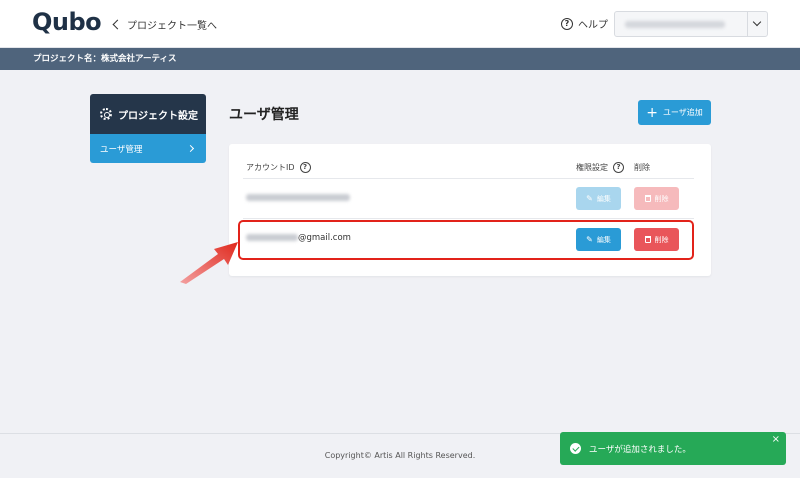  I want to click on sidebar-item-user-management: ユーザ管理, so click(148, 148).